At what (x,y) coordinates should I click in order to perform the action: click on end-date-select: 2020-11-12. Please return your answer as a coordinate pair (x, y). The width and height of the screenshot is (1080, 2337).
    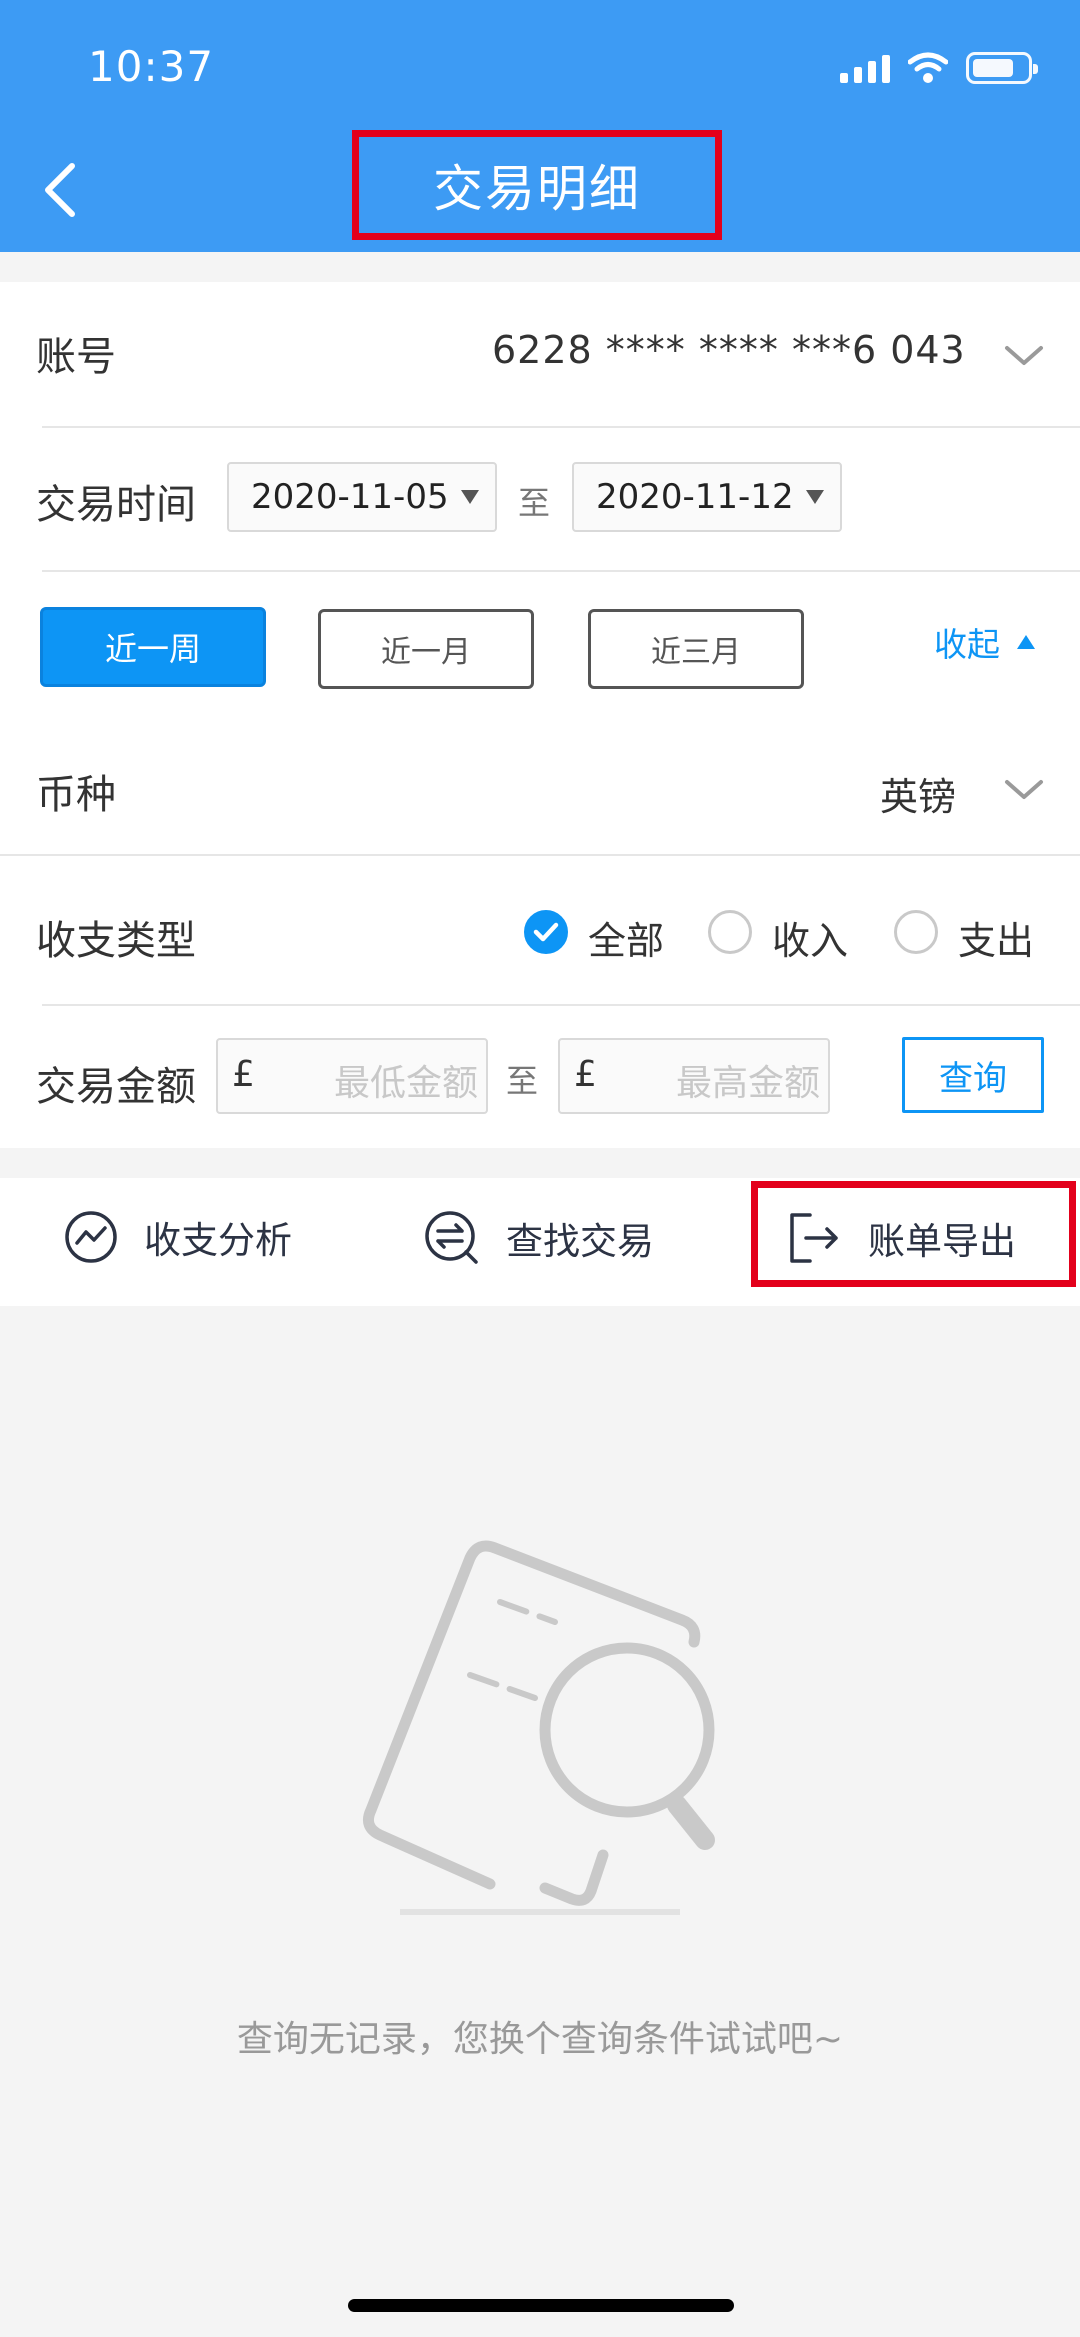
    Looking at the image, I should click on (707, 497).